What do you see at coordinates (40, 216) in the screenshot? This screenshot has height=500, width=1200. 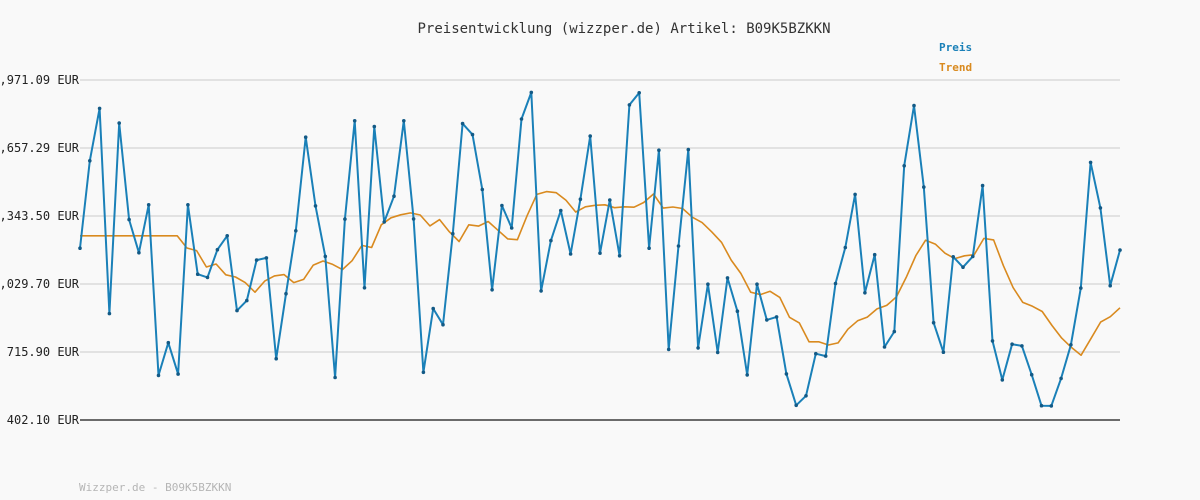 I see `y-tick-label: 1,343.50 EUR` at bounding box center [40, 216].